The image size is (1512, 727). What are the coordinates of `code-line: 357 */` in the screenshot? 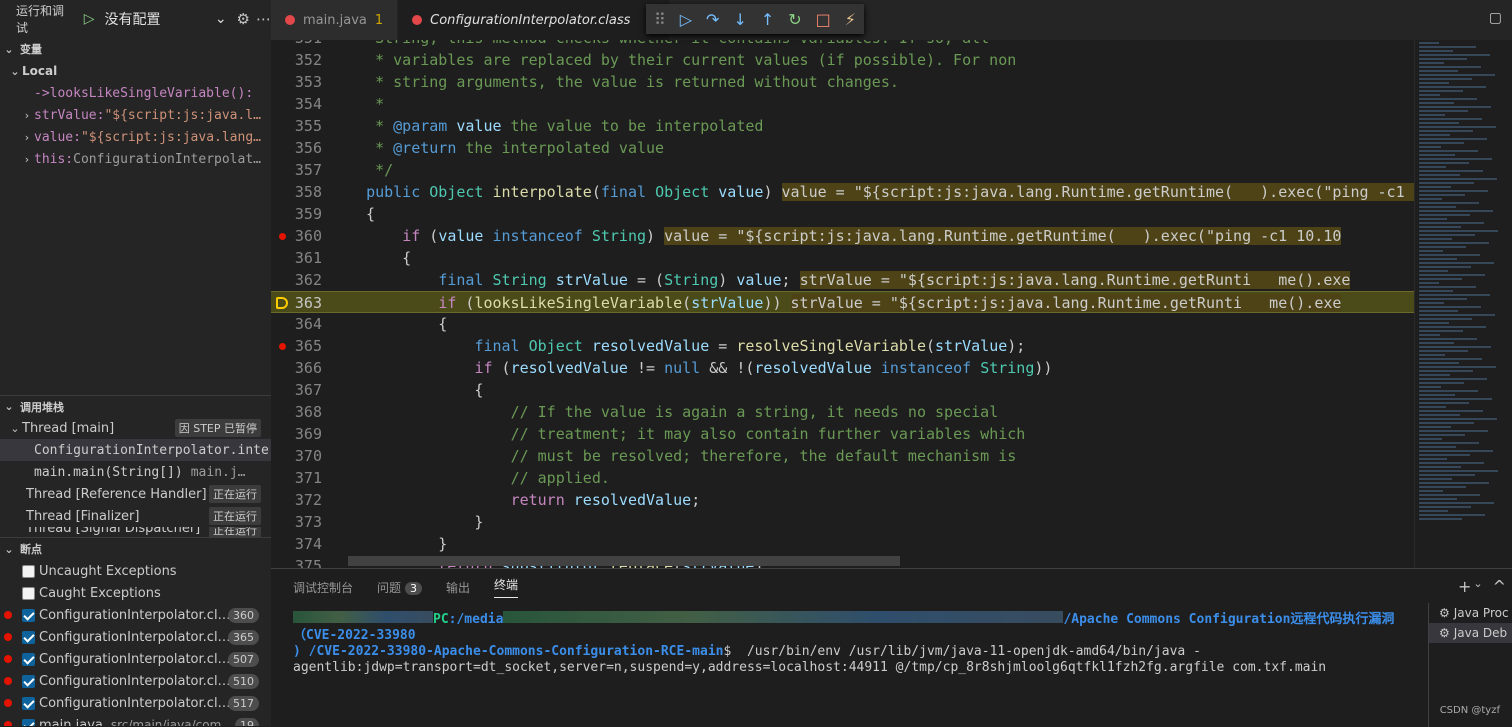 It's located at (842, 170).